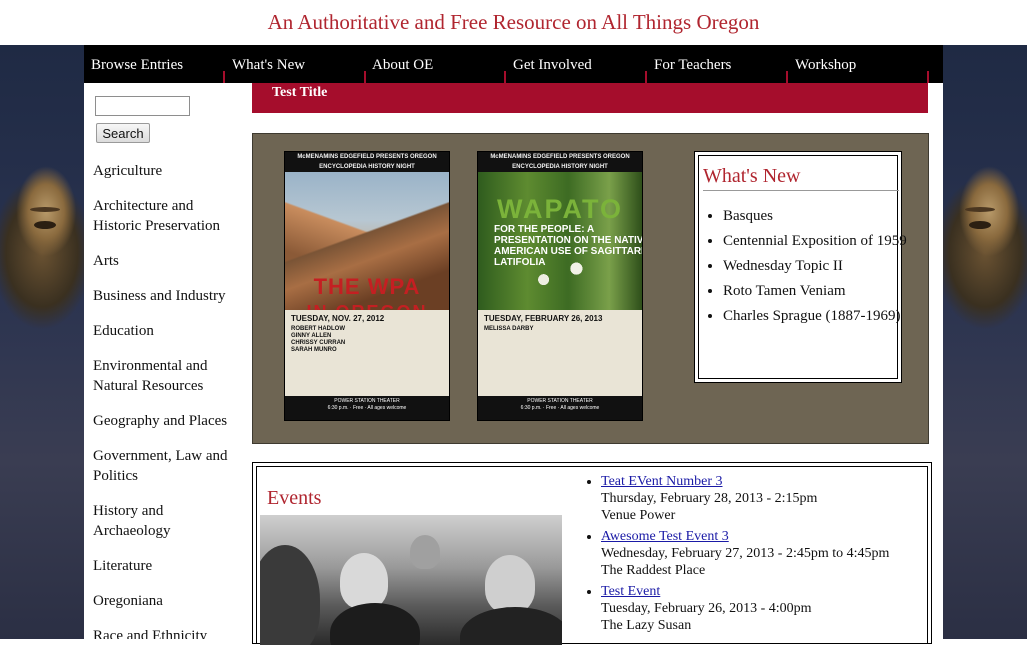 Image resolution: width=1027 pixels, height=645 pixels. Describe the element at coordinates (168, 466) in the screenshot. I see `sidebar-item-government: Government, Law and Politics` at that location.